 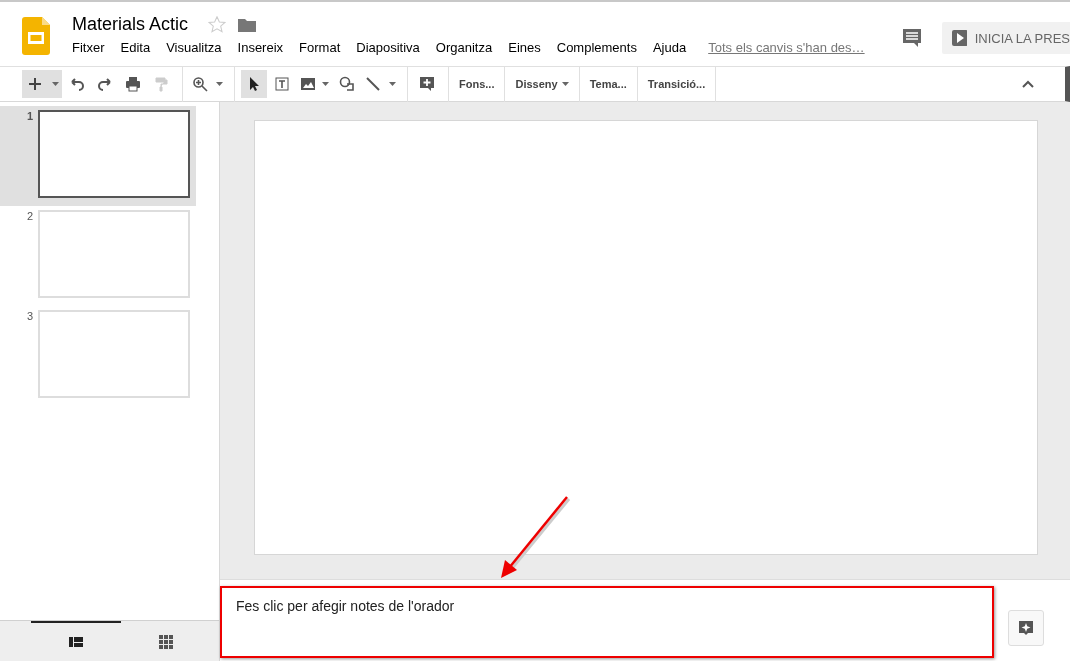 I want to click on menu-item: Diapositiva, so click(x=388, y=47).